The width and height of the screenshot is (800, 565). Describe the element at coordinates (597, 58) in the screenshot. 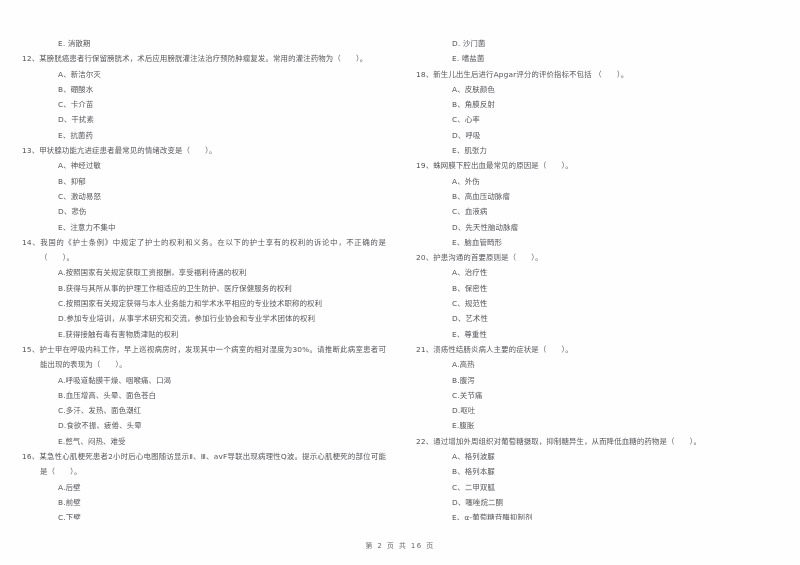

I see `orphan-option-e: E. 嗜盐菌` at that location.